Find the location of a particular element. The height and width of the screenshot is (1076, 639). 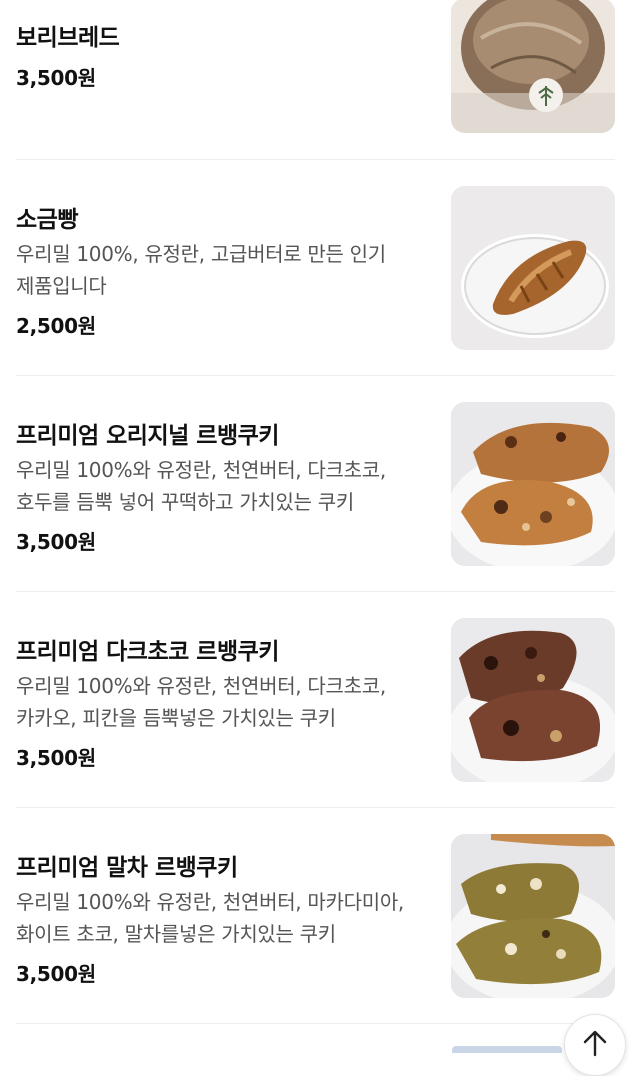

menu-item-price: 2,500원 is located at coordinates (56, 326).